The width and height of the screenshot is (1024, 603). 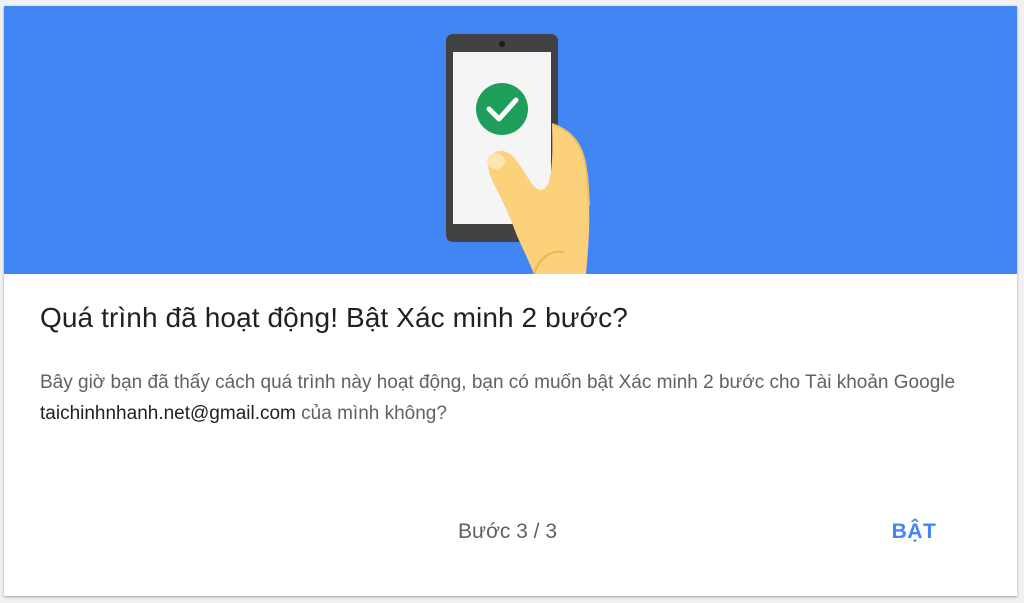 I want to click on account-email: taichinhnhanh.net@gmail.com, so click(x=168, y=413).